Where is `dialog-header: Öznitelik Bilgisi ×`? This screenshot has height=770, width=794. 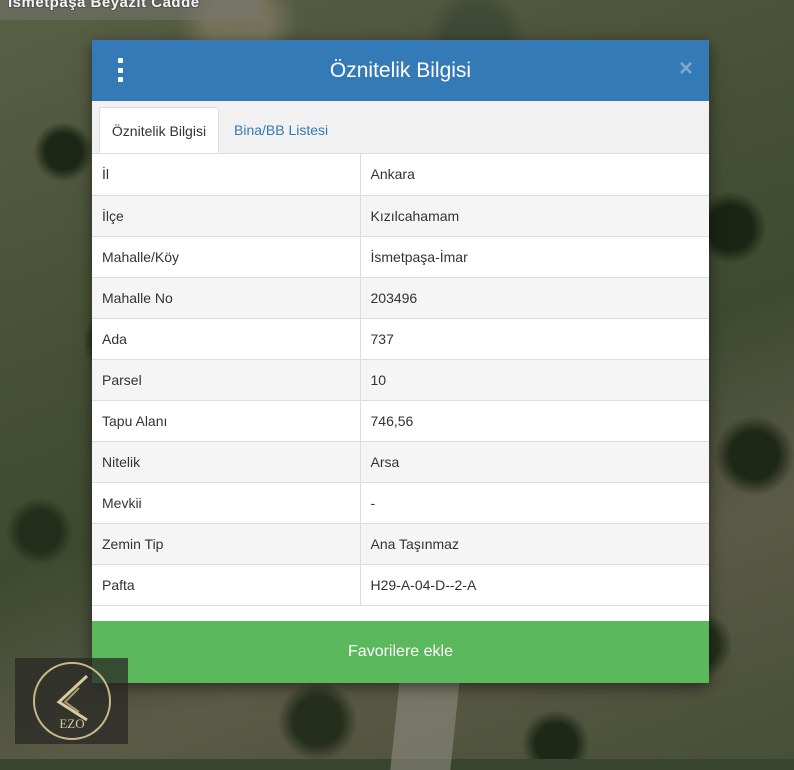
dialog-header: Öznitelik Bilgisi × is located at coordinates (400, 70).